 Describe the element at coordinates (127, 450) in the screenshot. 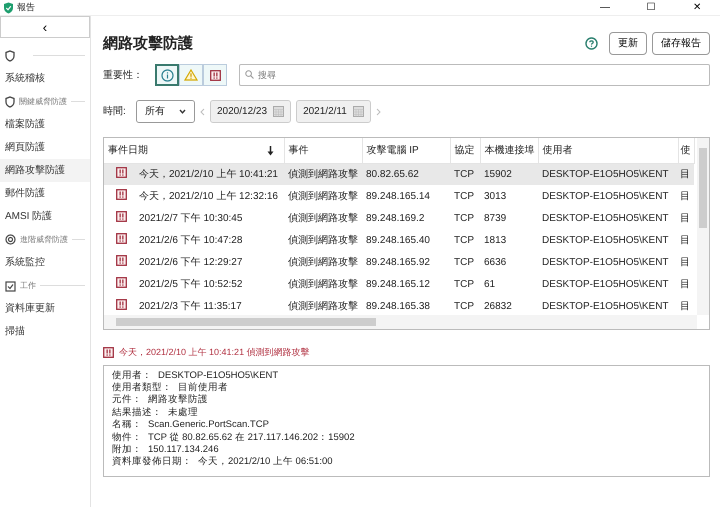

I see `detail-label: 附加：` at that location.